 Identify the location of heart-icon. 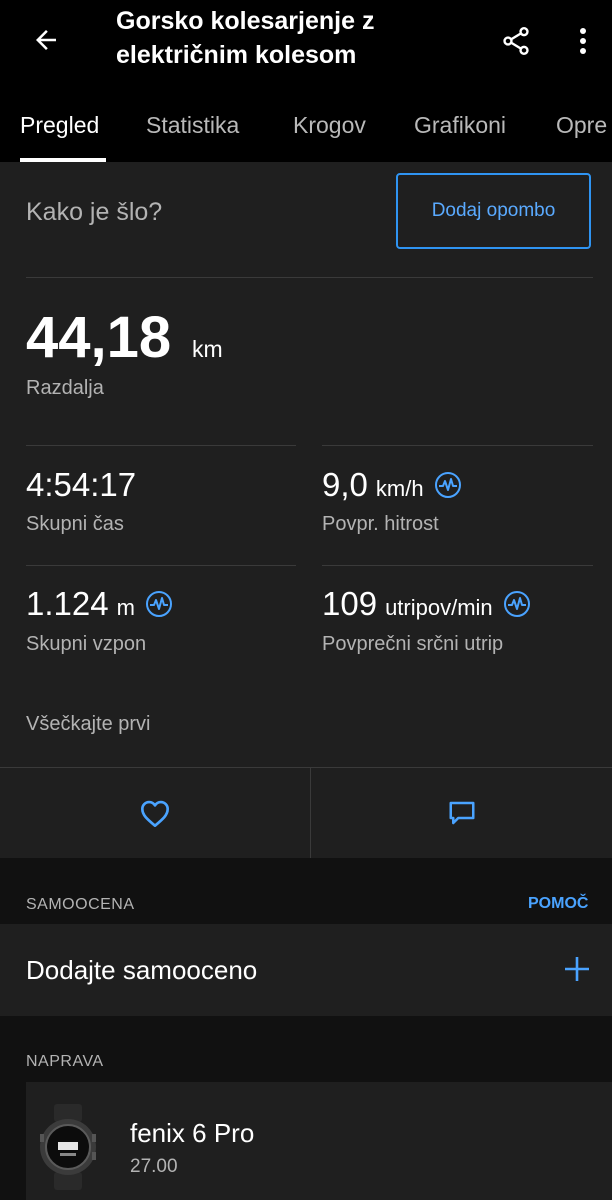
(155, 814).